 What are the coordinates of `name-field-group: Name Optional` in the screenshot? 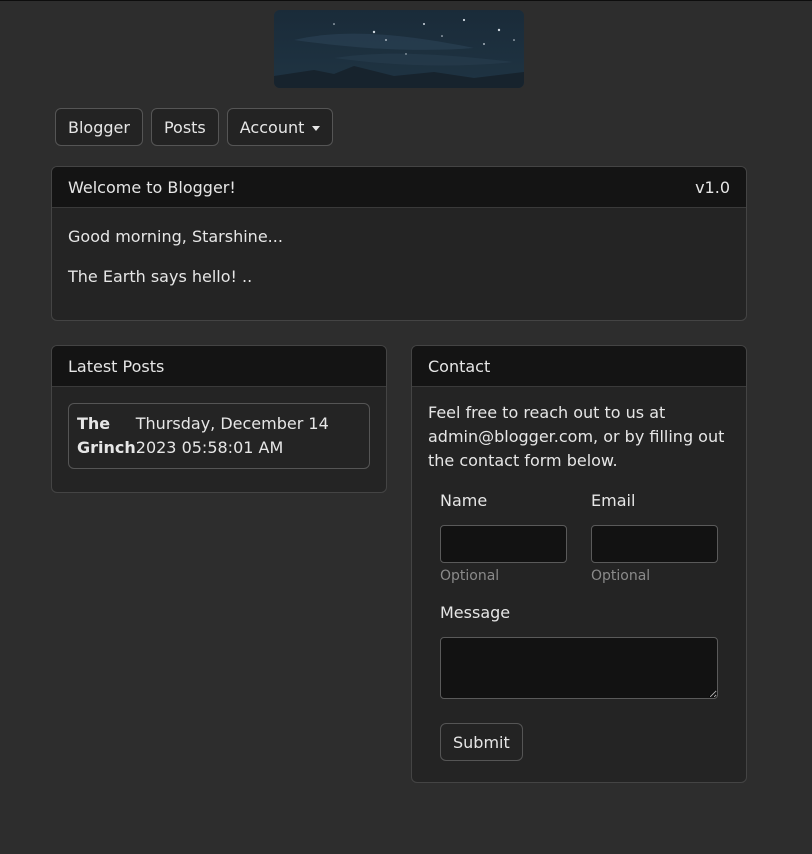 It's located at (503, 537).